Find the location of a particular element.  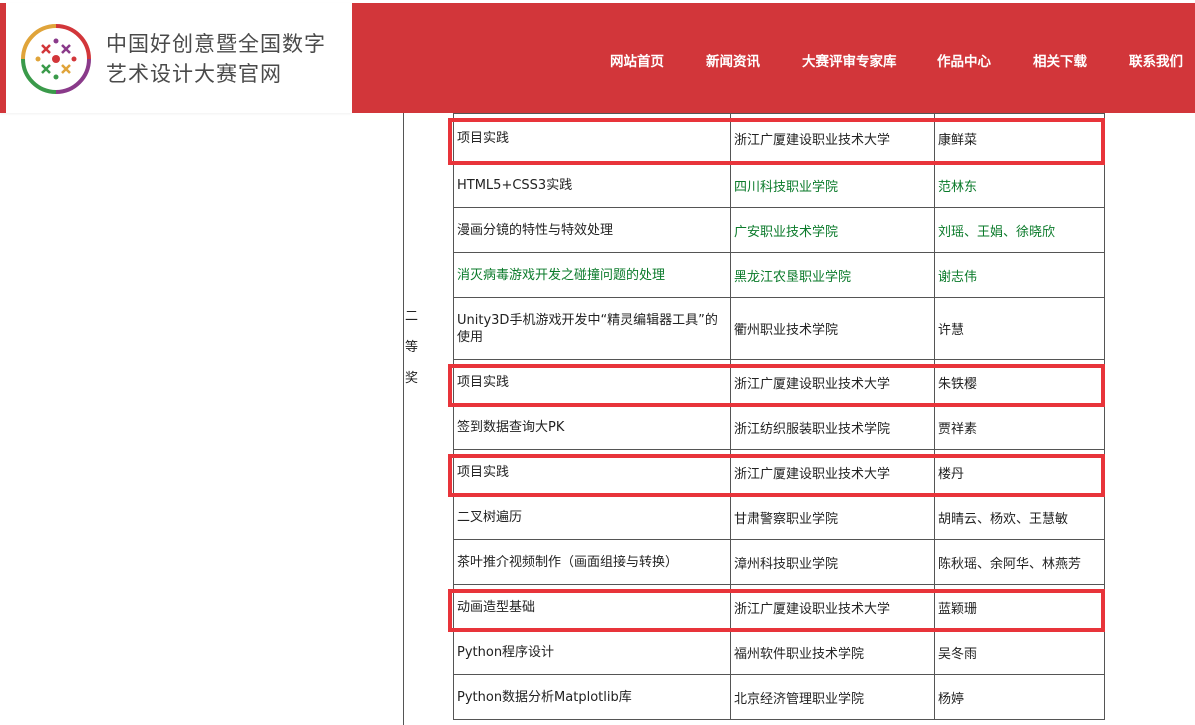

school-cell: 浙江纺织服装职业技术学院 is located at coordinates (832, 427).